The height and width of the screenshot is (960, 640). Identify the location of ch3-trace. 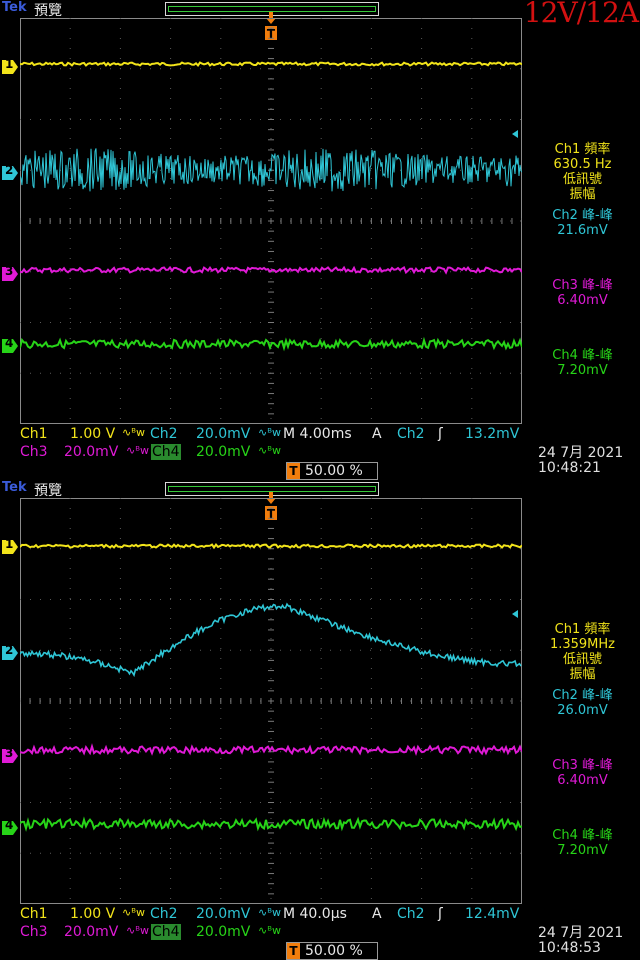
(271, 750).